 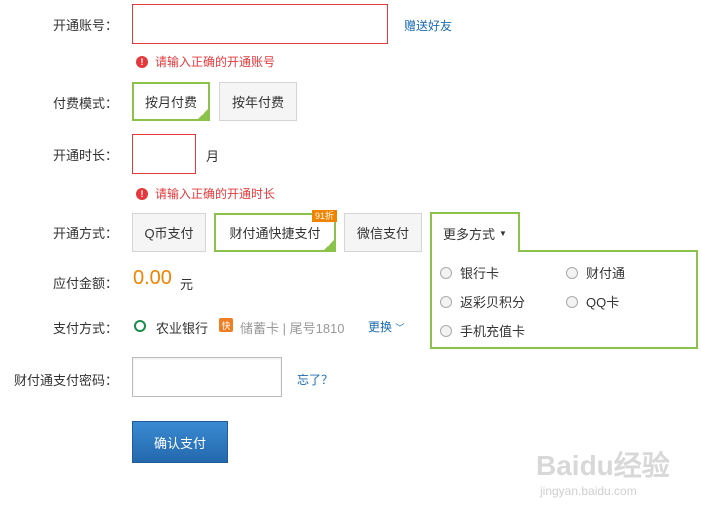 What do you see at coordinates (400, 328) in the screenshot?
I see `chevron-down-icon: ﹀` at bounding box center [400, 328].